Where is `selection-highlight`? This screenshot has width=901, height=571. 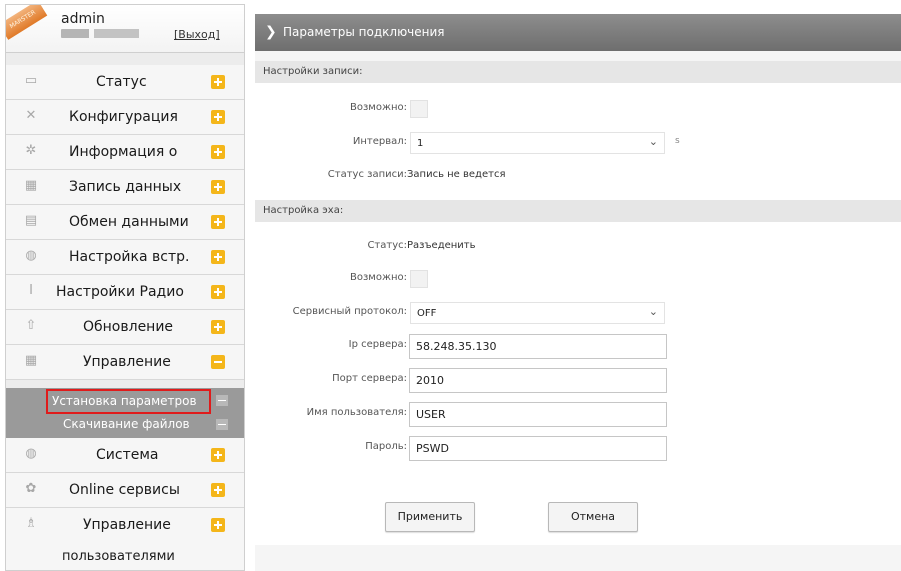
selection-highlight is located at coordinates (128, 401).